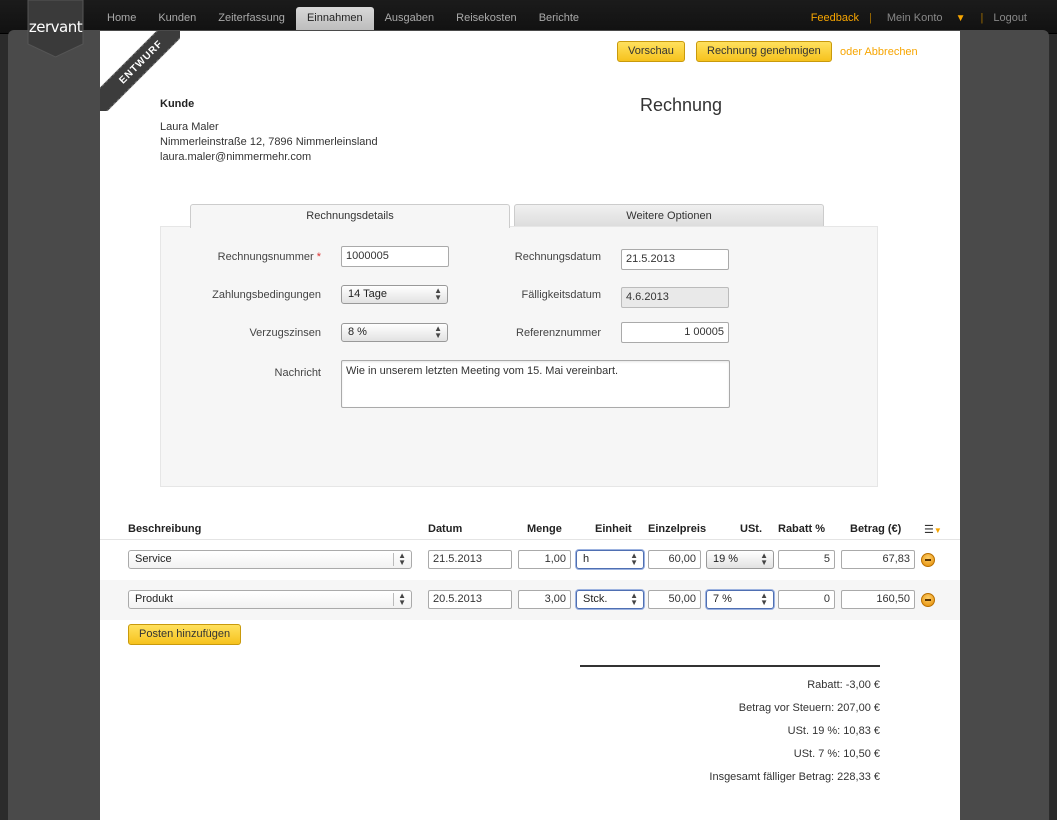 The image size is (1057, 820). Describe the element at coordinates (394, 294) in the screenshot. I see `payment-terms-select: 14 Tage ▲ ▼` at that location.